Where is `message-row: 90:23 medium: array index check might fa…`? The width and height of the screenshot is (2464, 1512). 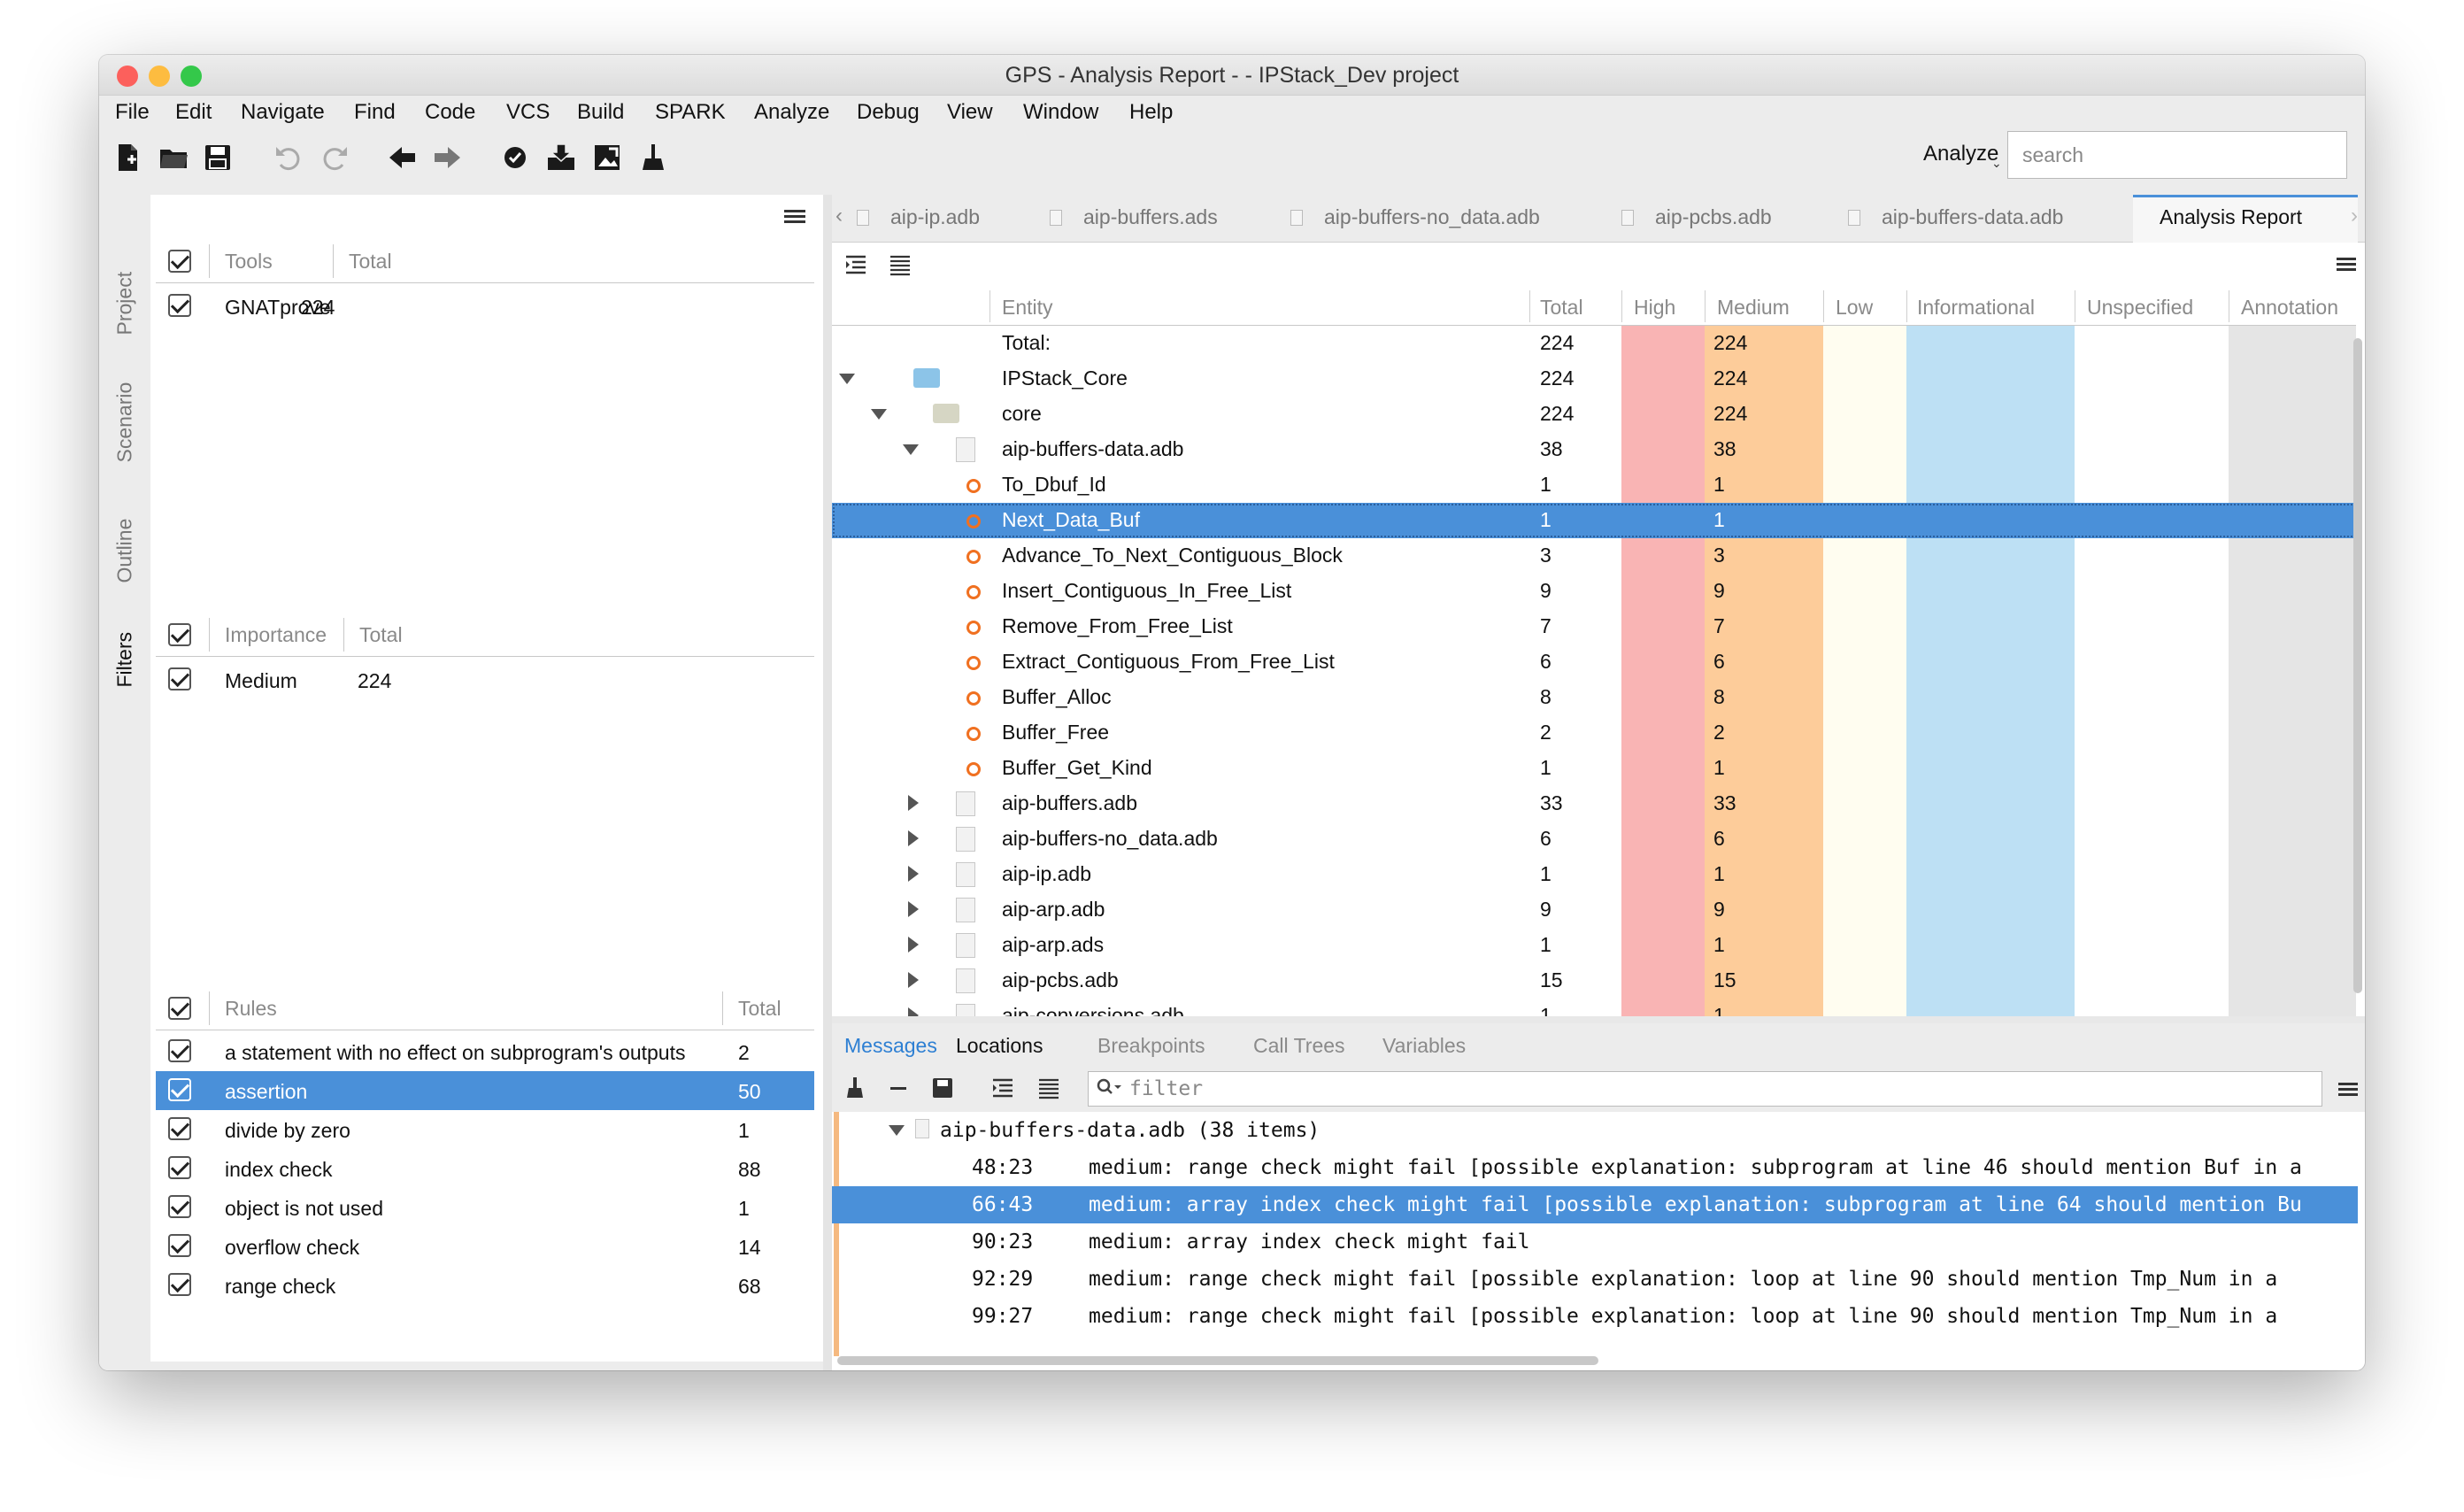 message-row: 90:23 medium: array index check might fa… is located at coordinates (1595, 1242).